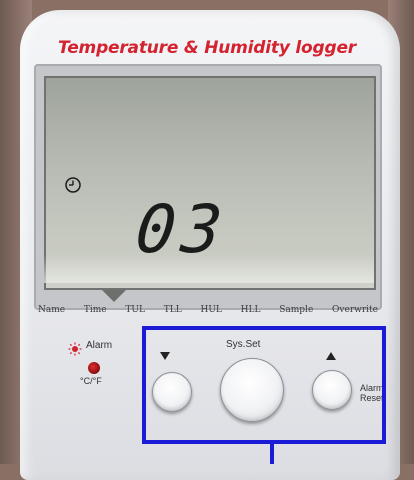 This screenshot has height=480, width=414. I want to click on sun-icon, so click(75, 349).